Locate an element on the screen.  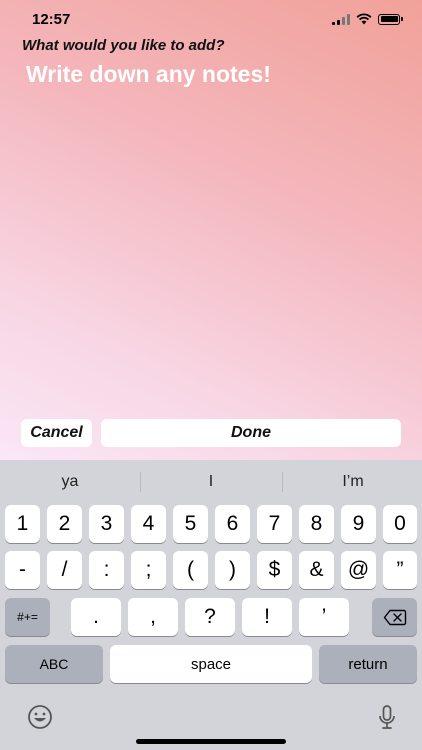
suggestion-bar: ya I I’m is located at coordinates (211, 482).